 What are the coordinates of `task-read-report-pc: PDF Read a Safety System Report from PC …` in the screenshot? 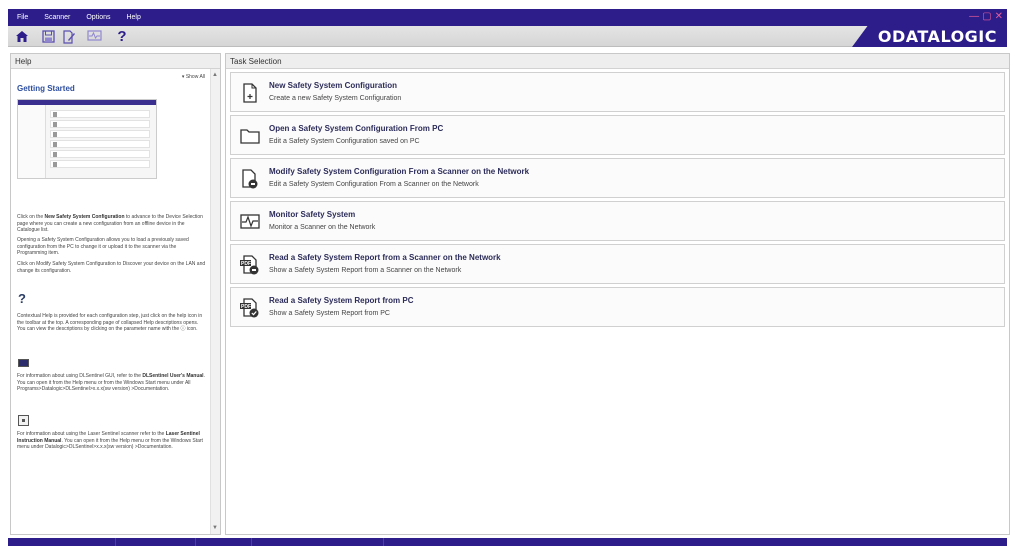 It's located at (617, 307).